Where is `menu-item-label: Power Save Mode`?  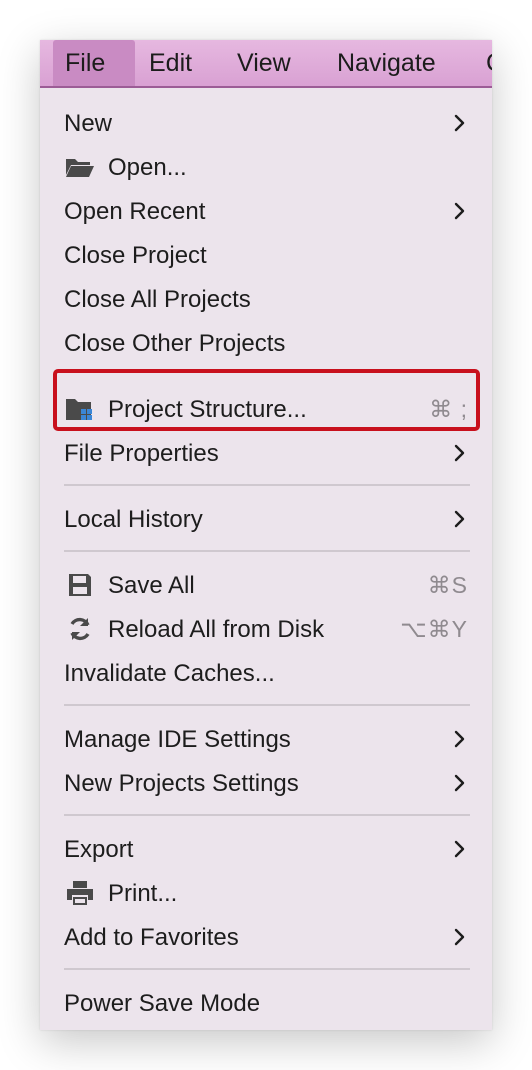
menu-item-label: Power Save Mode is located at coordinates (162, 1003).